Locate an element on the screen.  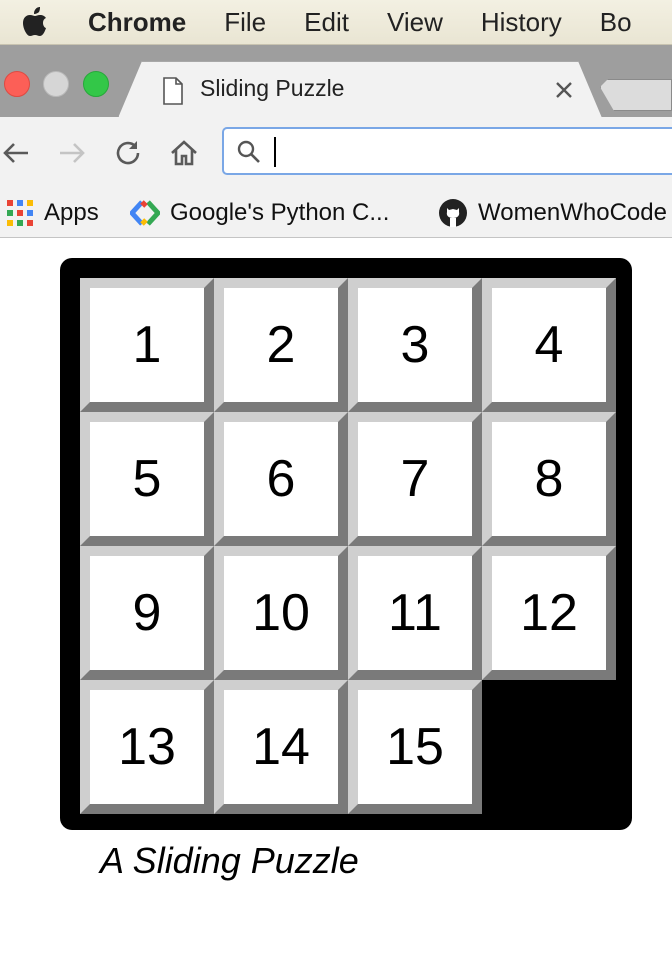
puzzle-tile: 14 is located at coordinates (281, 747).